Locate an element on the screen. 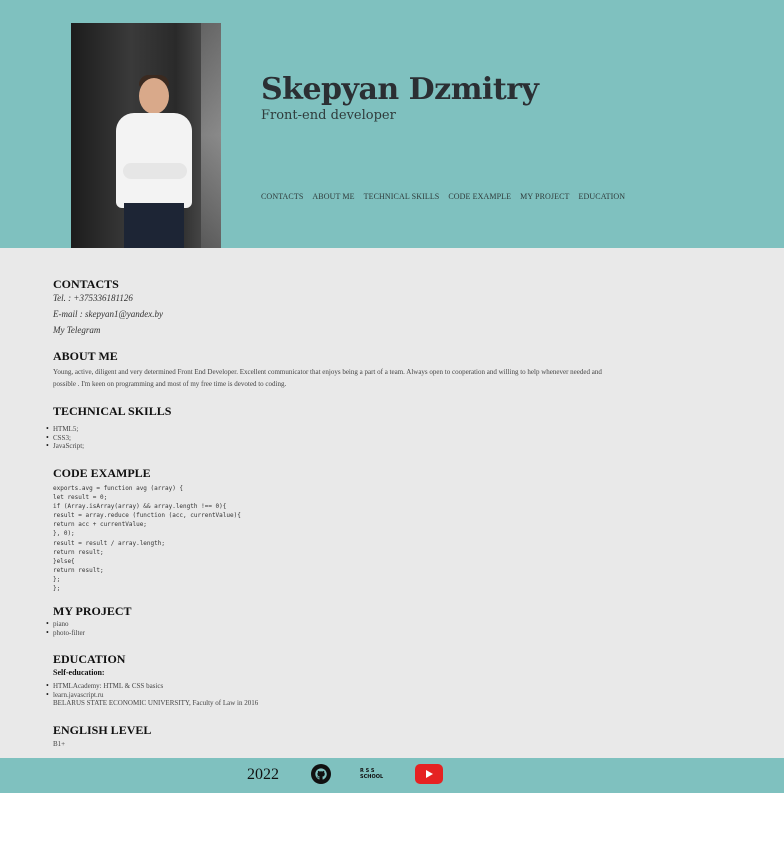 This screenshot has width=784, height=863. list-item: JavaScript; is located at coordinates (65, 446).